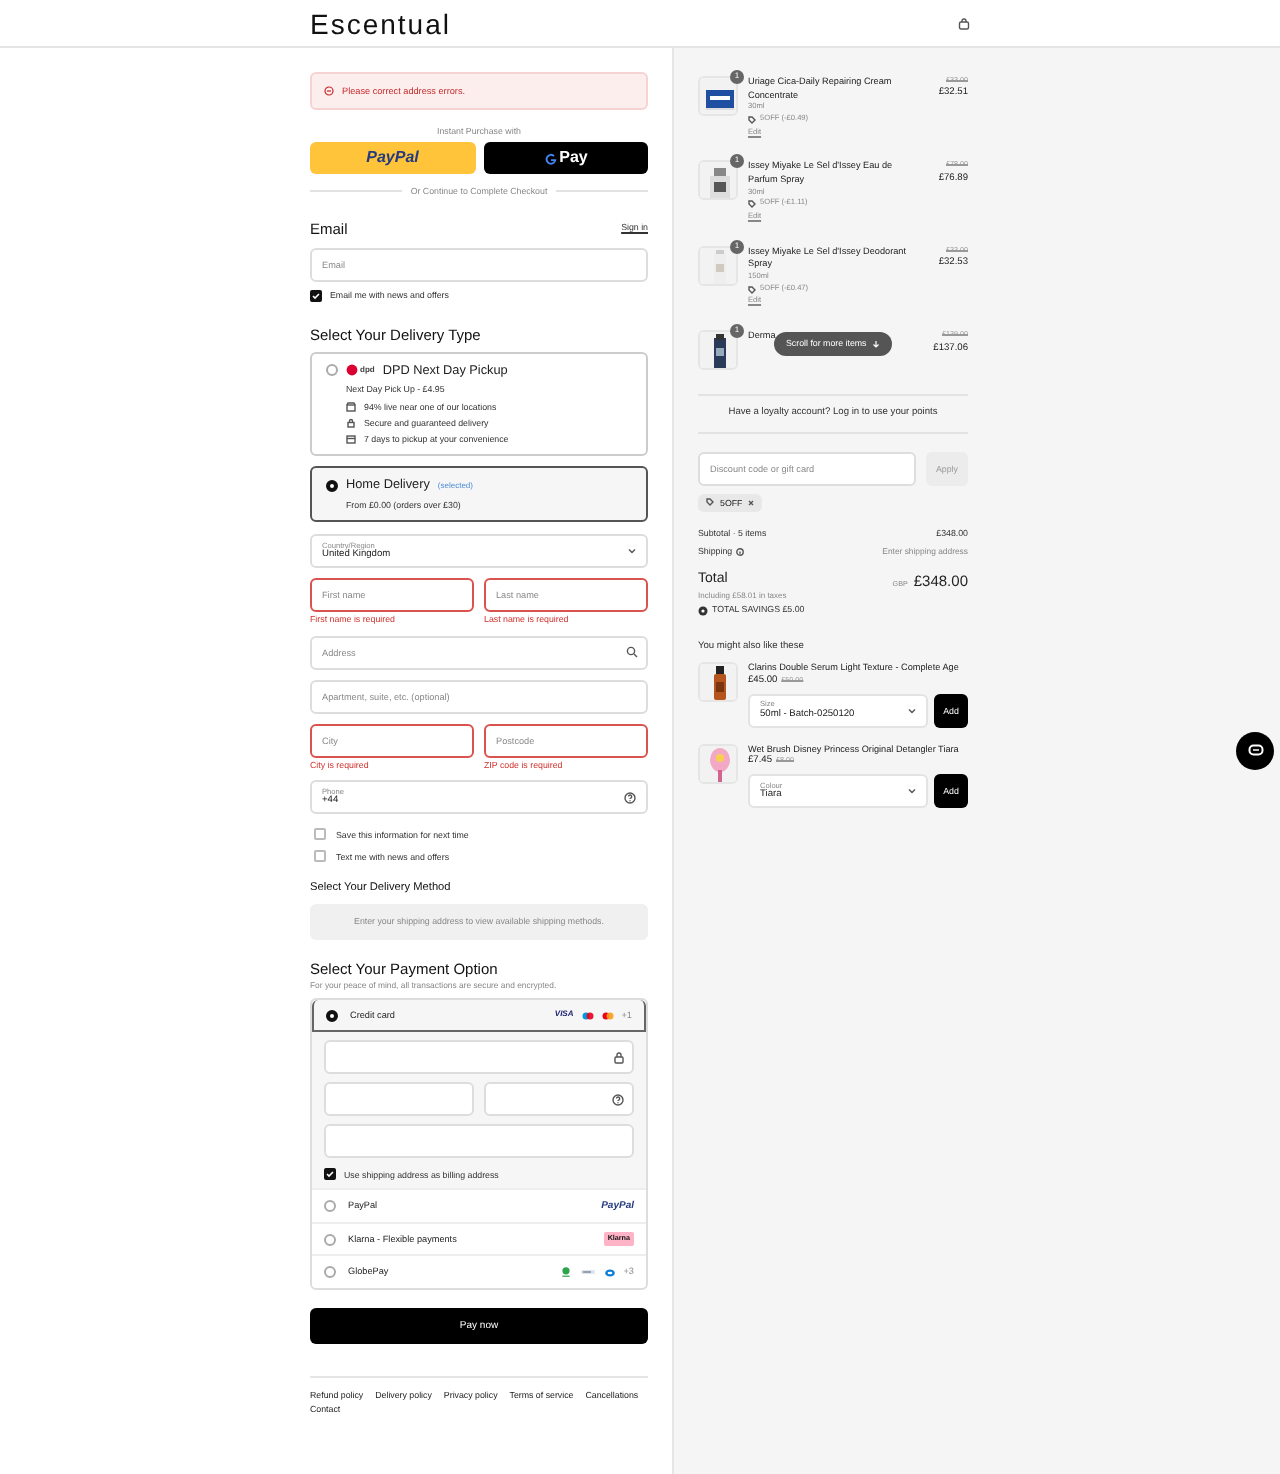 Image resolution: width=1280 pixels, height=1474 pixels. What do you see at coordinates (392, 158) in the screenshot?
I see `paypal-button: PayPal` at bounding box center [392, 158].